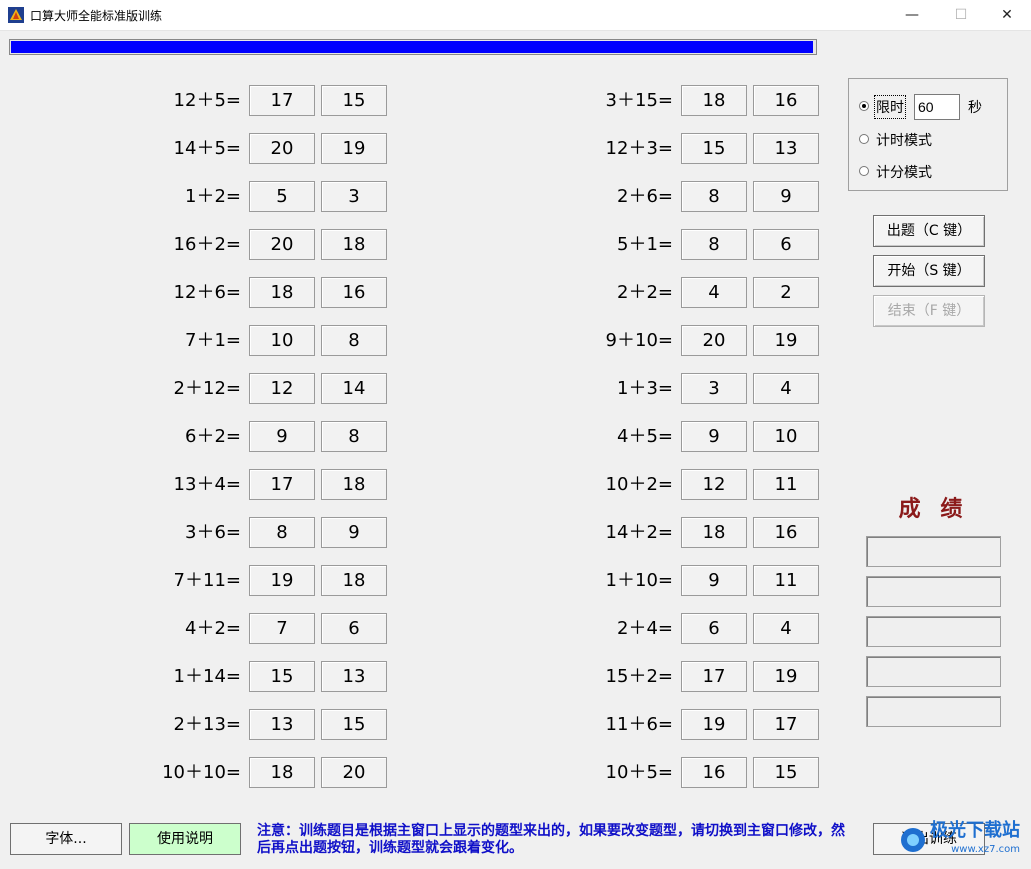 This screenshot has height=869, width=1031. I want to click on question-row: 10＋2= 12 11, so click(706, 484).